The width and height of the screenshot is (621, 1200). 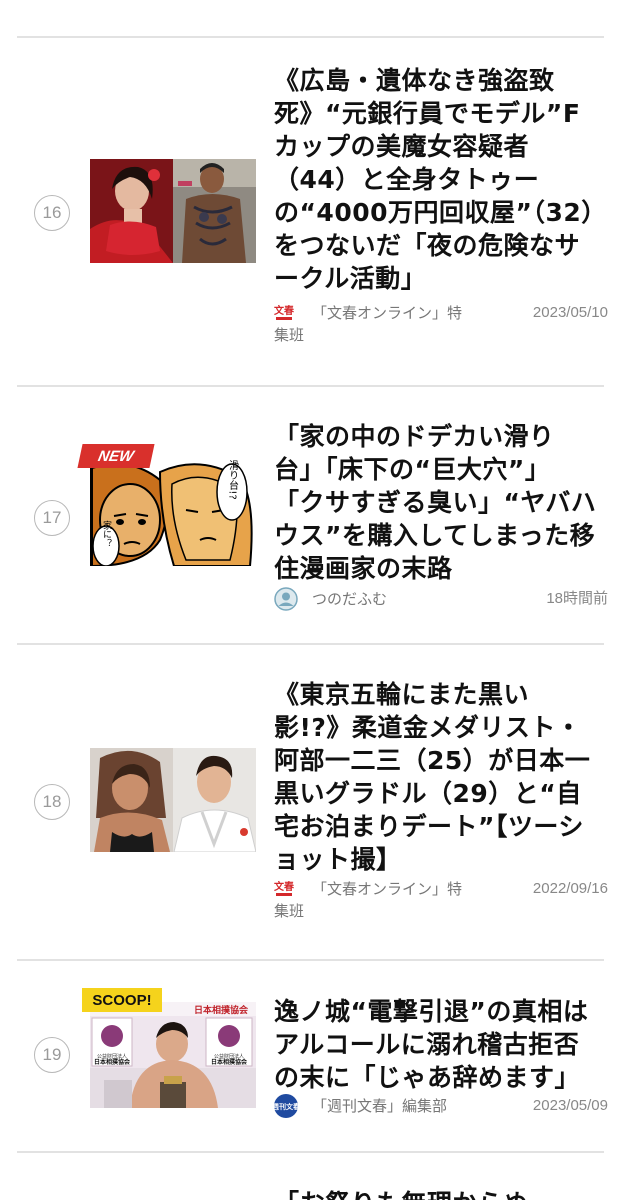 I want to click on article-thumbnail: 日本相撲協会 公益財団法人 日本相撲協会 公益財団法人 日本相撲協会, so click(x=173, y=1055).